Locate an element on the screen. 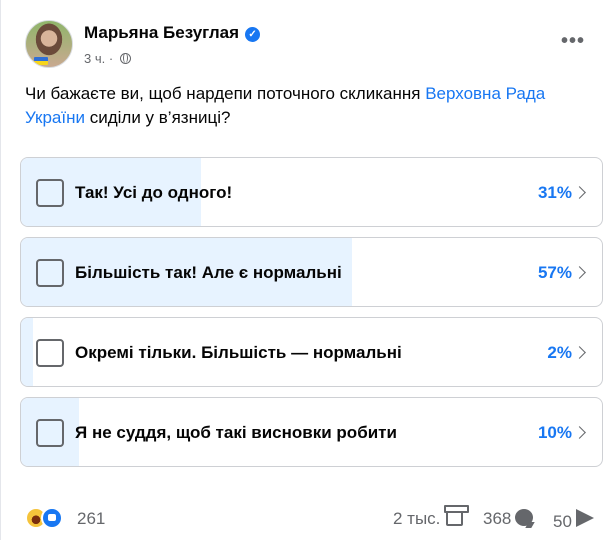 The height and width of the screenshot is (540, 610). poll-option-label: Більшість так! Але є нормальні is located at coordinates (208, 272).